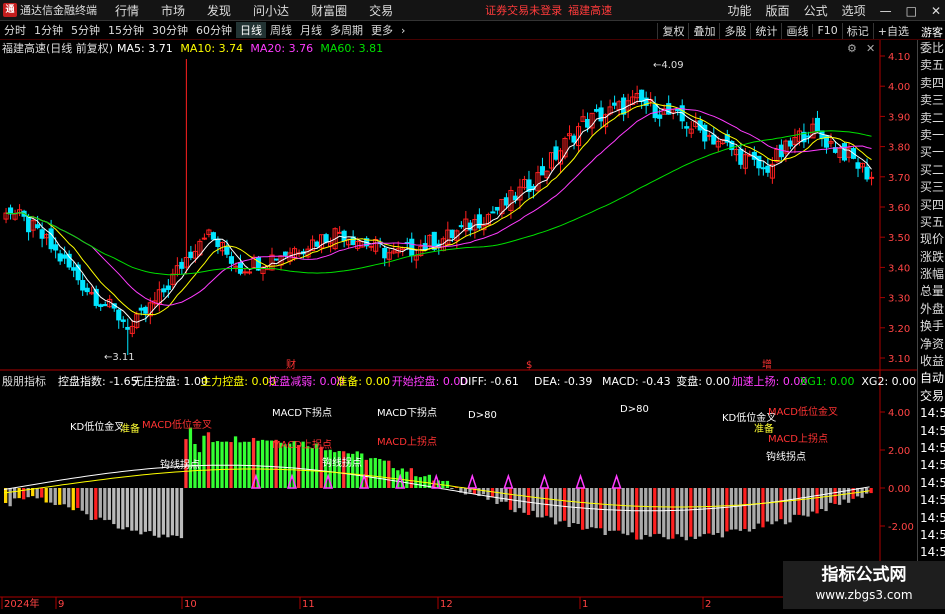 The height and width of the screenshot is (614, 945). What do you see at coordinates (857, 30) in the screenshot?
I see `tool-mark: 标记` at bounding box center [857, 30].